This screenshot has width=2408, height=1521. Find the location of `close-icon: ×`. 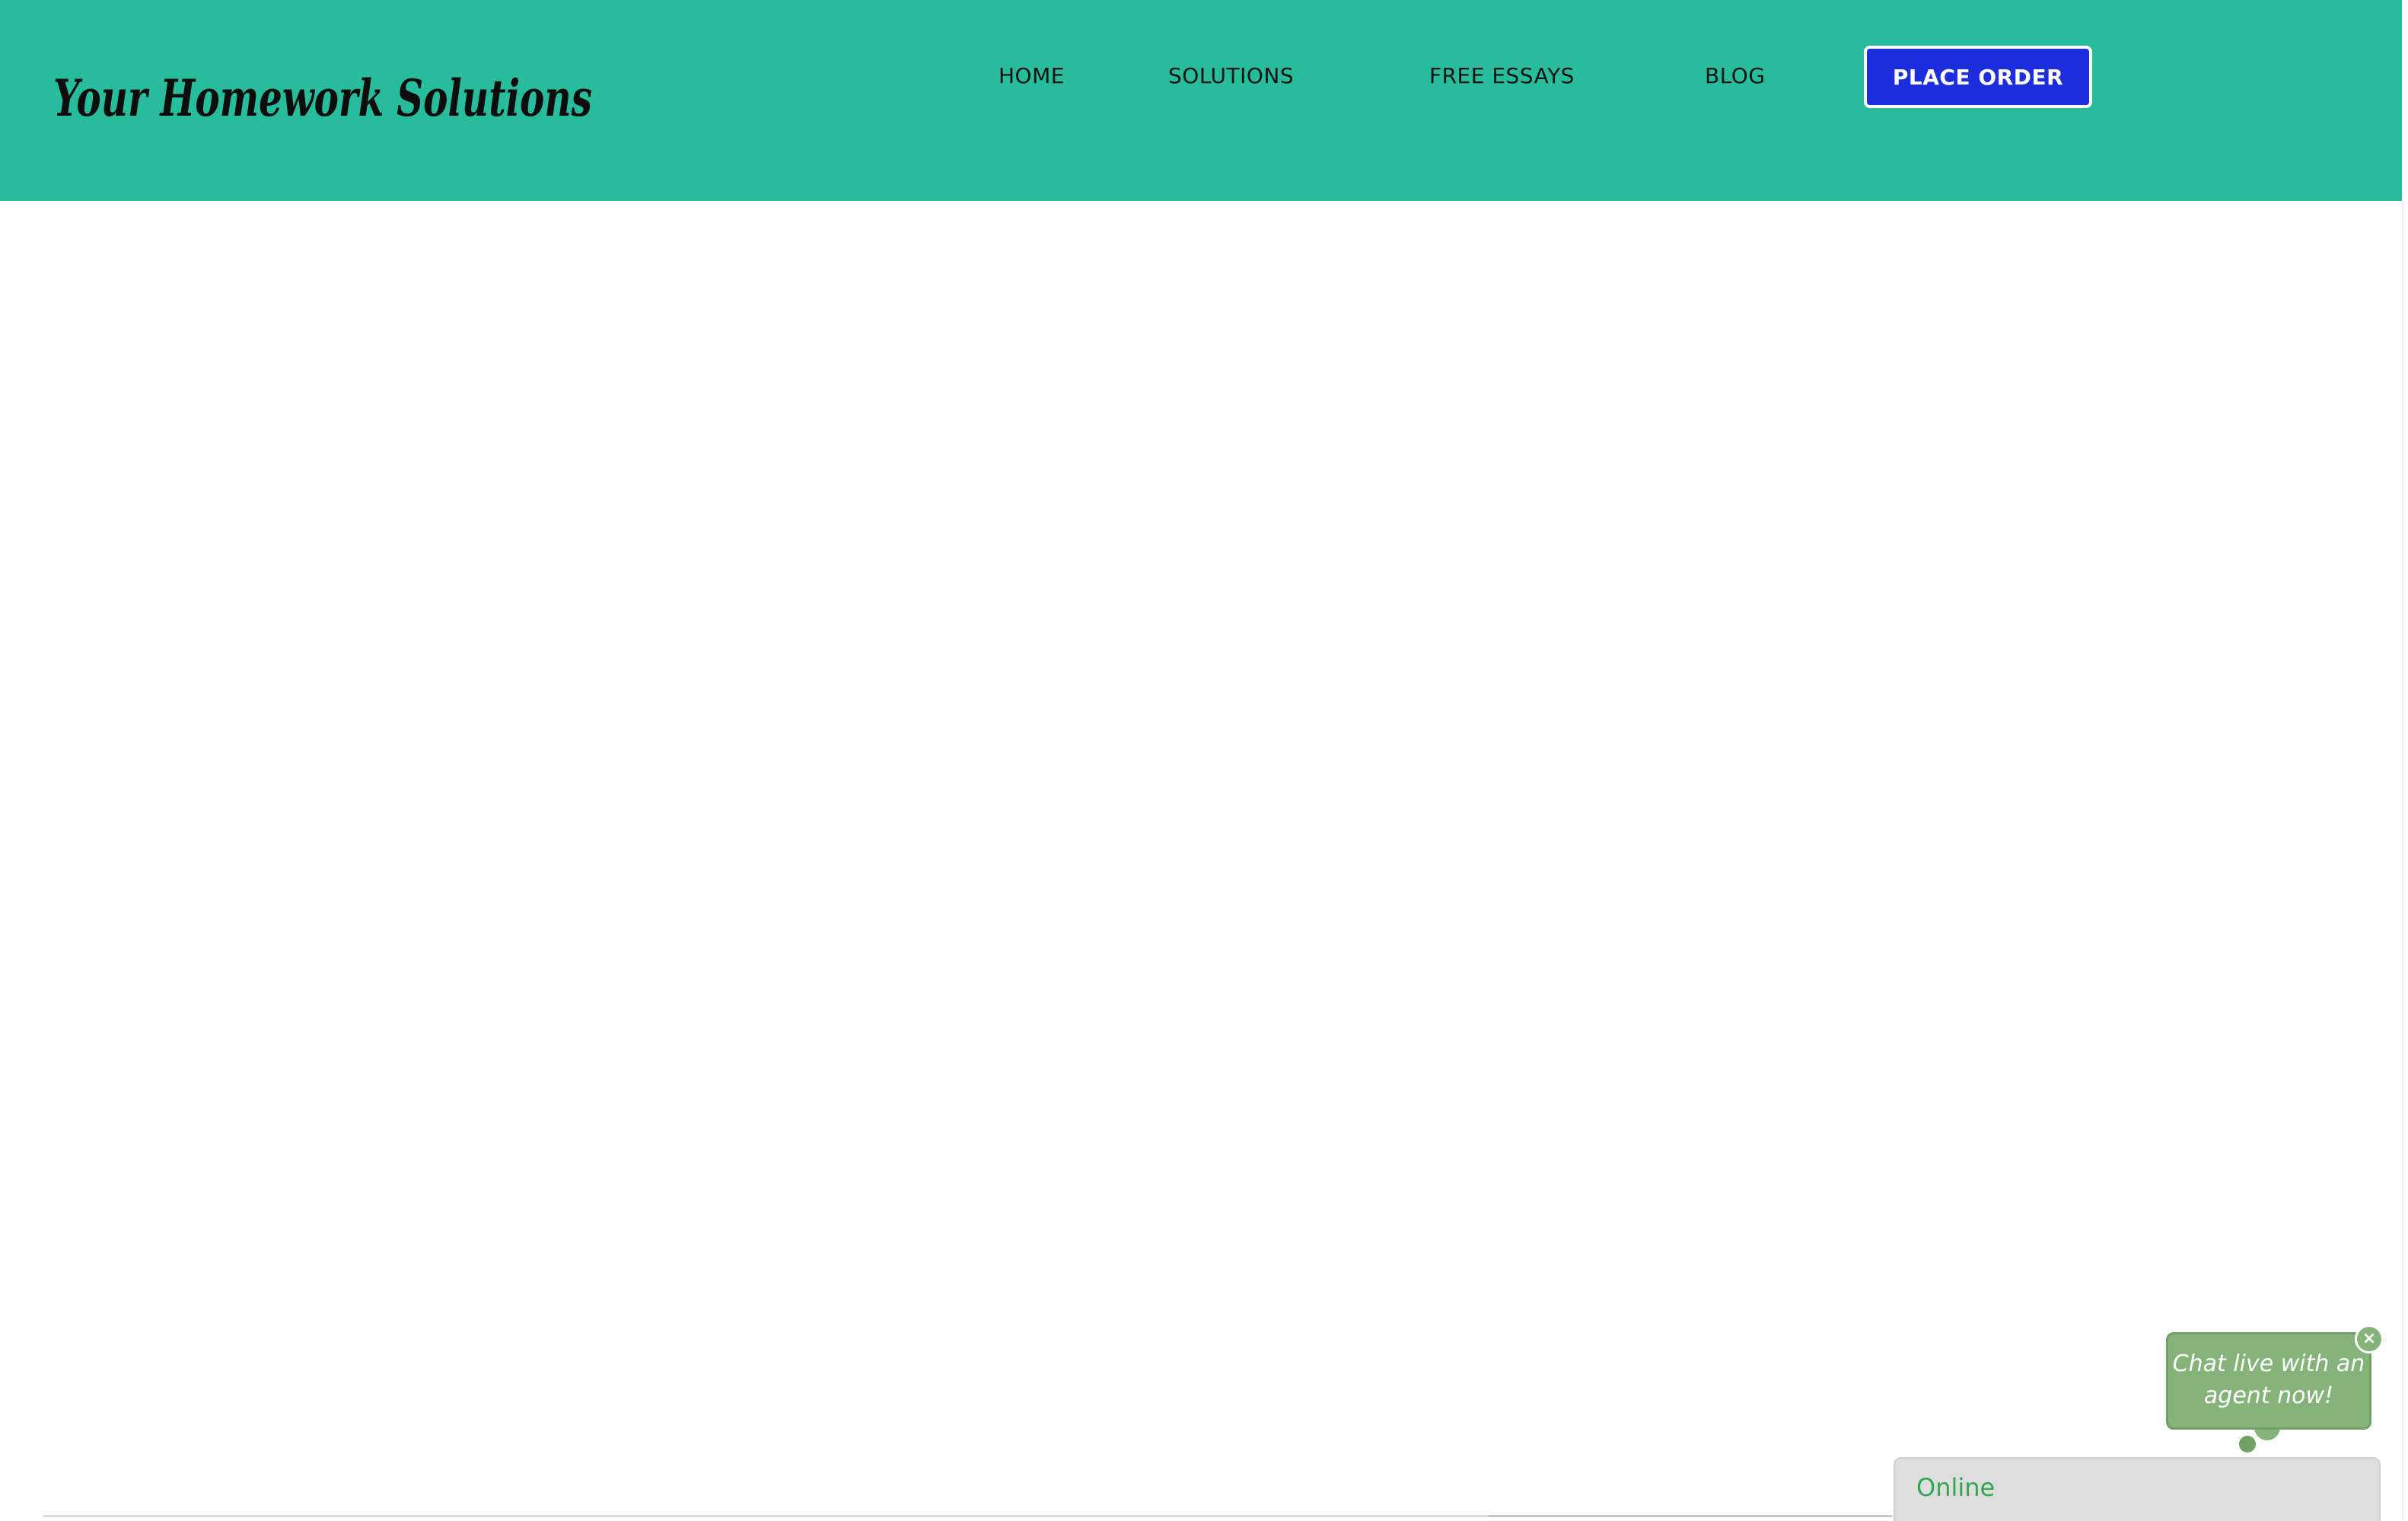

close-icon: × is located at coordinates (2369, 1340).